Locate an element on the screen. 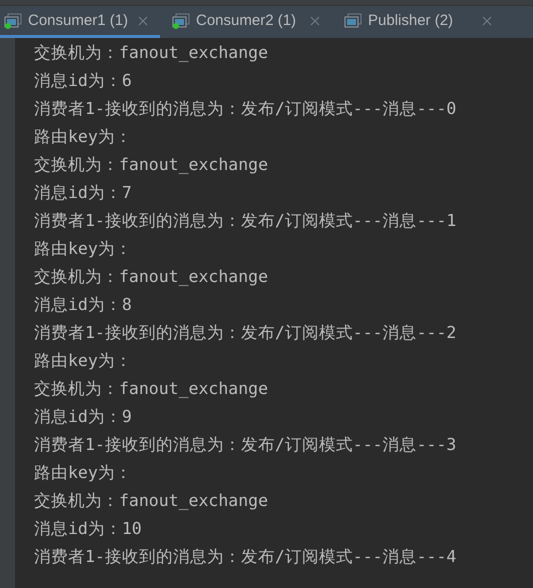  console-line: 消费者1-接收到的消息为：发布/订阅模式---消息---0 is located at coordinates (245, 109).